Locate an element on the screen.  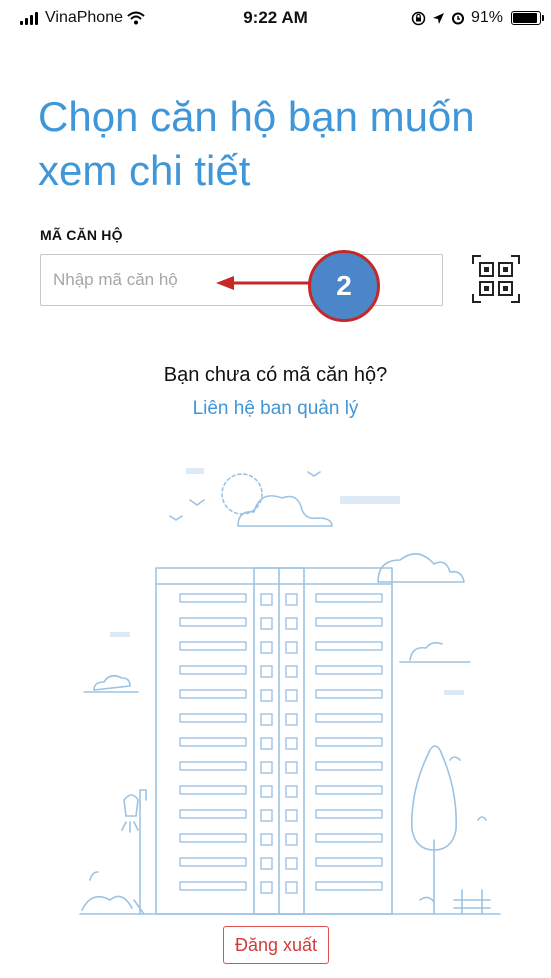
battery-icon is located at coordinates (527, 18).